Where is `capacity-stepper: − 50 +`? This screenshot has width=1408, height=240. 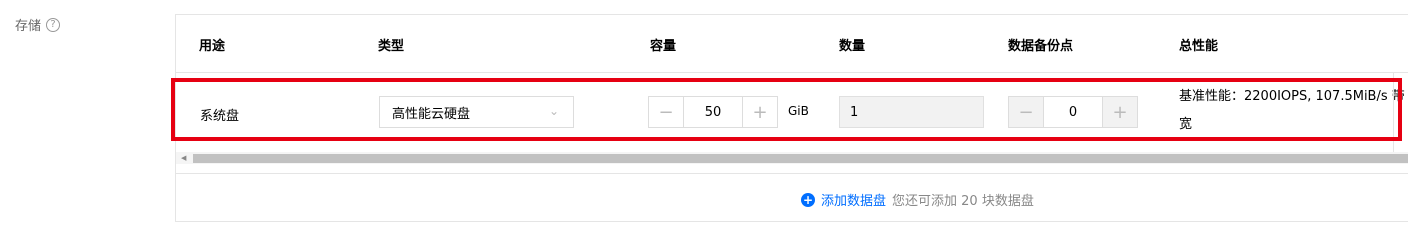
capacity-stepper: − 50 + is located at coordinates (713, 112).